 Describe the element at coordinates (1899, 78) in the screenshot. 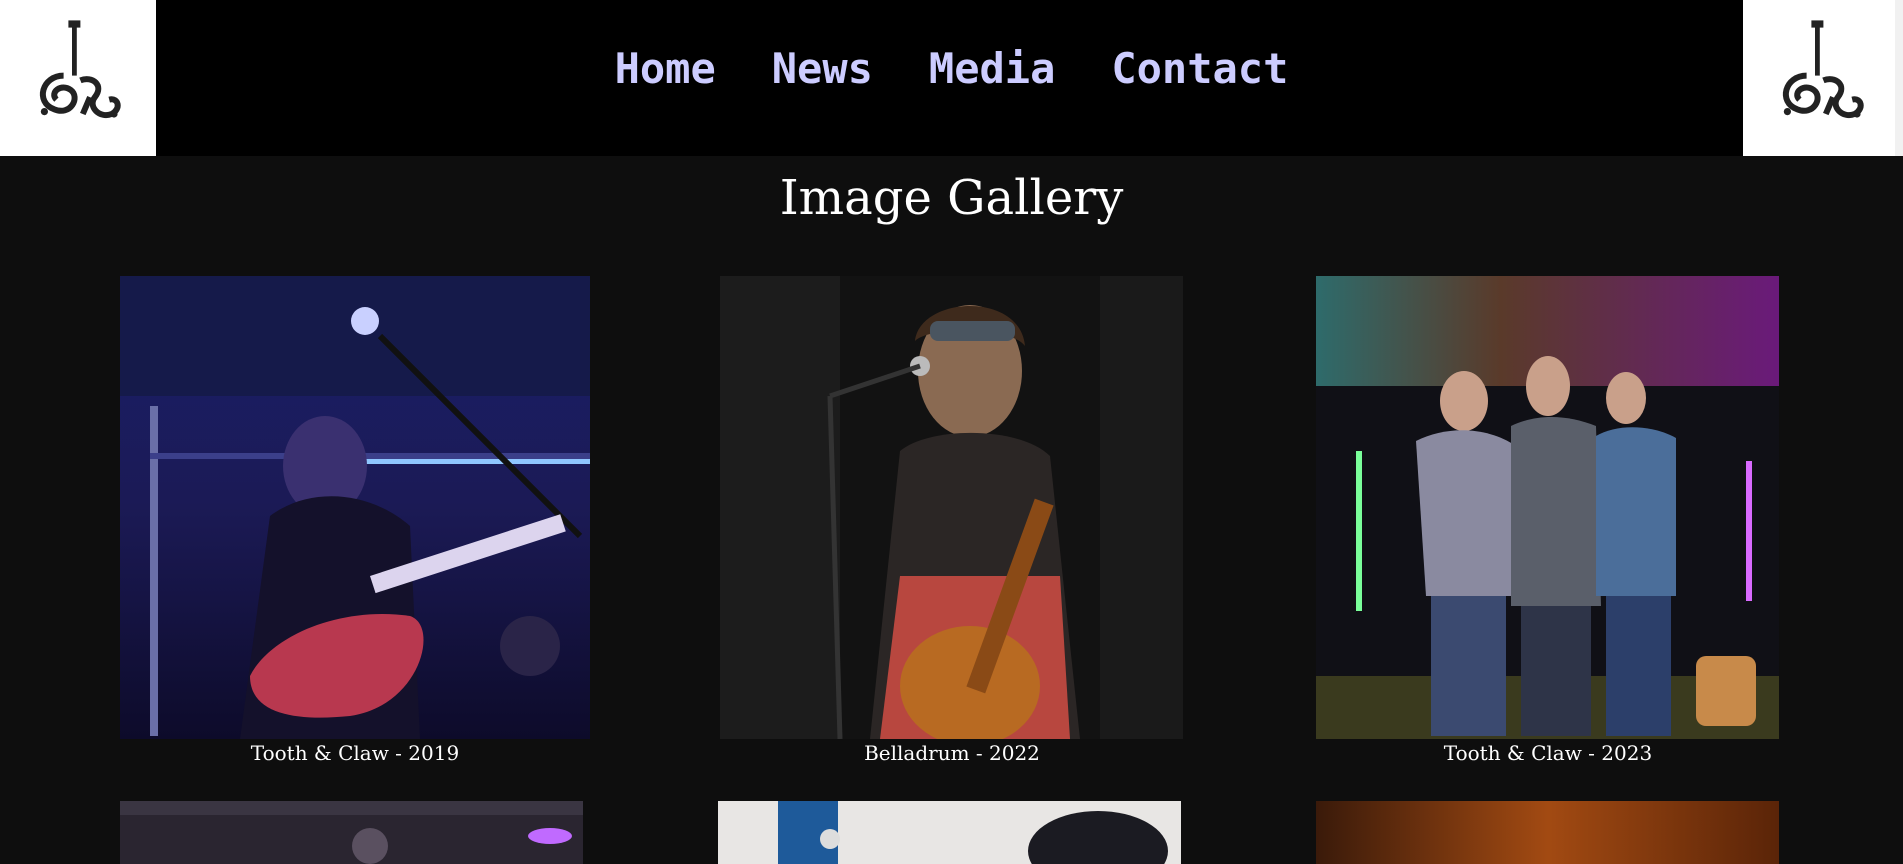

I see `scrollbar-track` at that location.